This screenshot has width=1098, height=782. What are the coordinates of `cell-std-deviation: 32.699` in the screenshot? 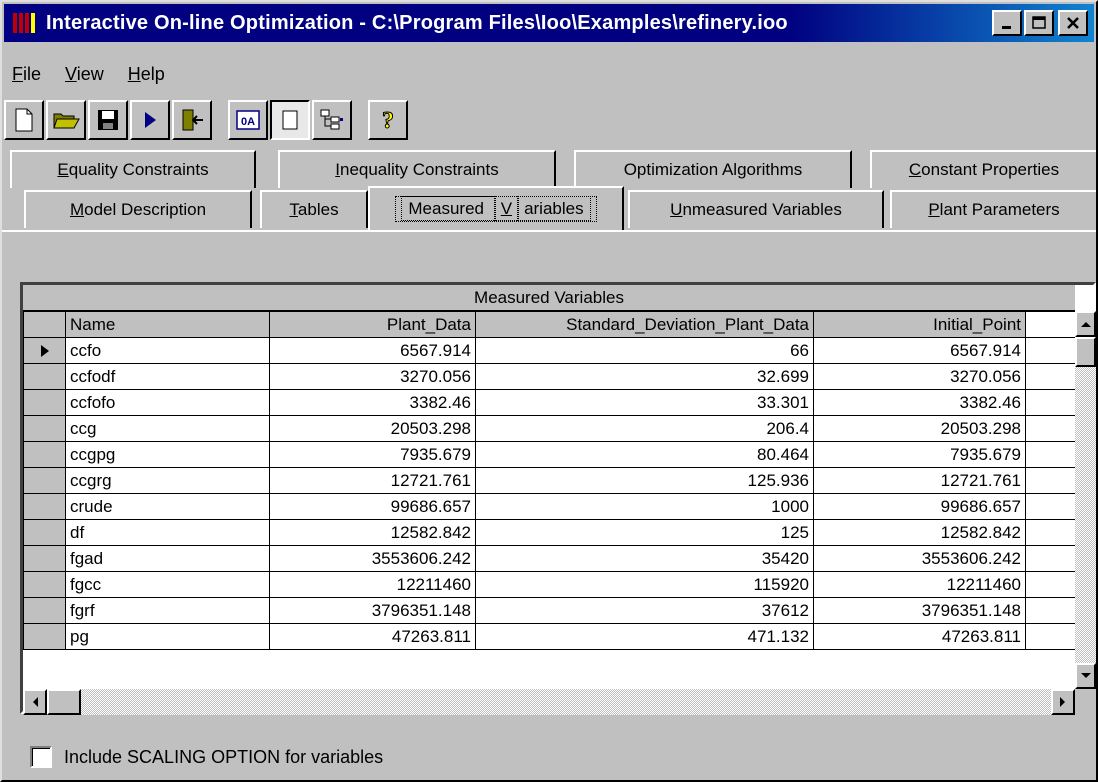 It's located at (644, 376).